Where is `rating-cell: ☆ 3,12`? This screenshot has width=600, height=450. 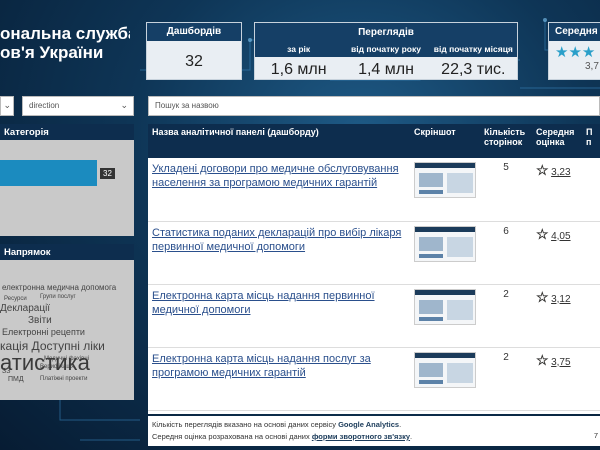 rating-cell: ☆ 3,12 is located at coordinates (559, 316).